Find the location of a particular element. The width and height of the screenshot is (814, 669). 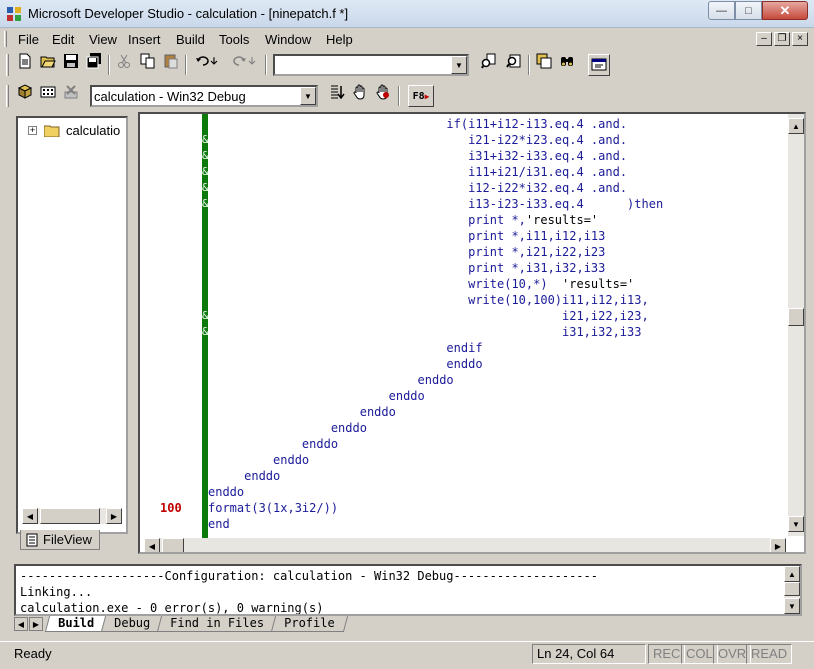

f8-step-button: F8 ▶ is located at coordinates (421, 96).